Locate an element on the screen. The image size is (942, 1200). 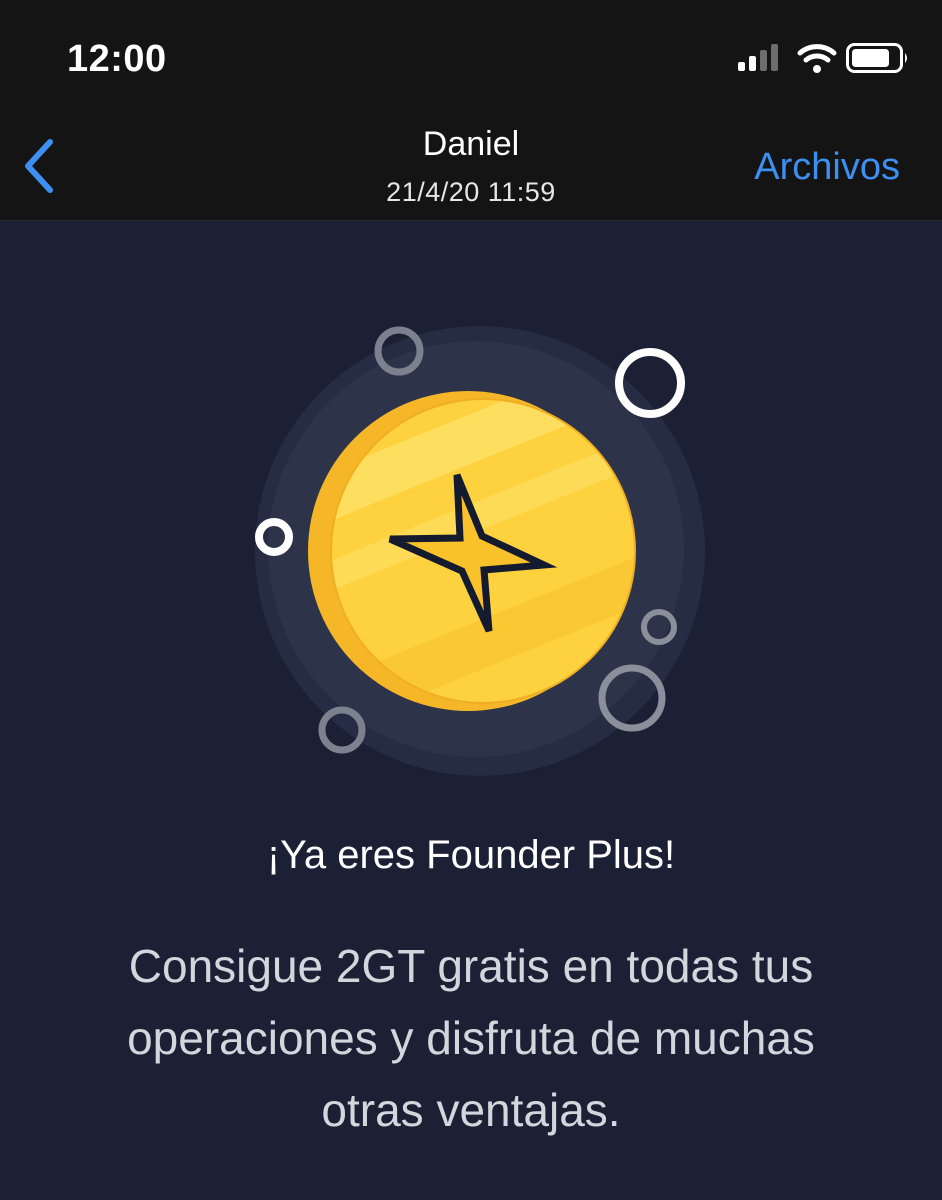
status-time: 12:00 is located at coordinates (117, 59).